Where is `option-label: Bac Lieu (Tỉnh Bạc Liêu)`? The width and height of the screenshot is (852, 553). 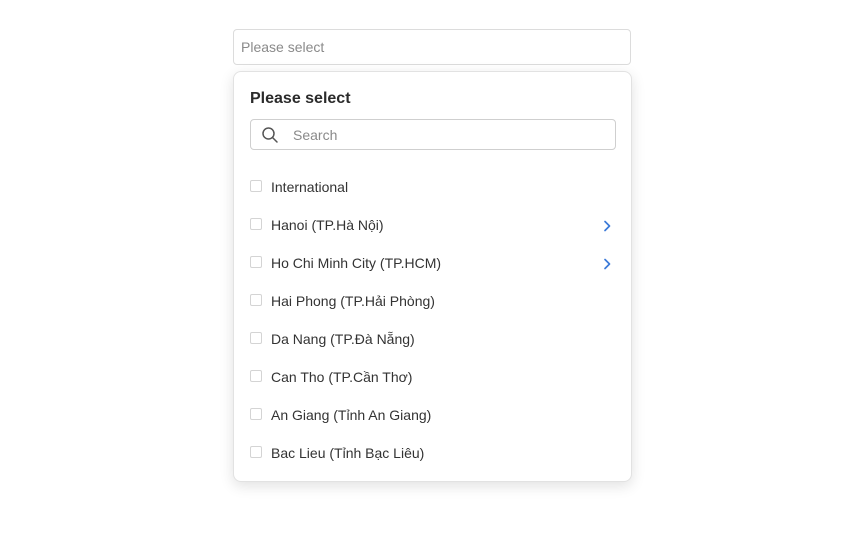
option-label: Bac Lieu (Tỉnh Bạc Liêu) is located at coordinates (348, 453).